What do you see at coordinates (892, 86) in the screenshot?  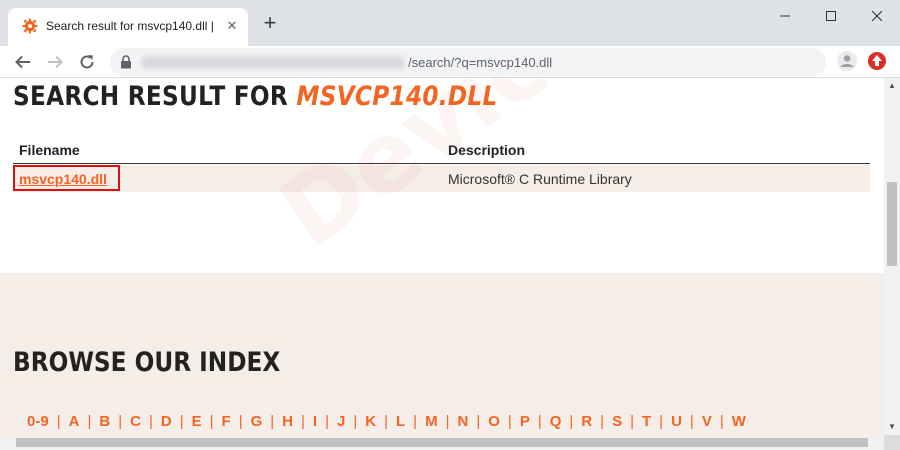 I see `scroll-up-arrow-icon: ▲` at bounding box center [892, 86].